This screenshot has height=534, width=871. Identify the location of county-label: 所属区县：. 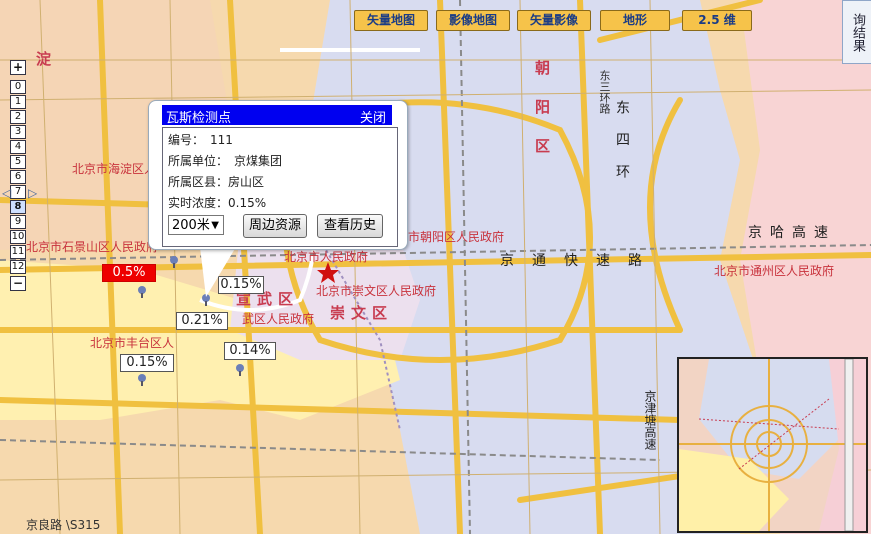
(198, 182).